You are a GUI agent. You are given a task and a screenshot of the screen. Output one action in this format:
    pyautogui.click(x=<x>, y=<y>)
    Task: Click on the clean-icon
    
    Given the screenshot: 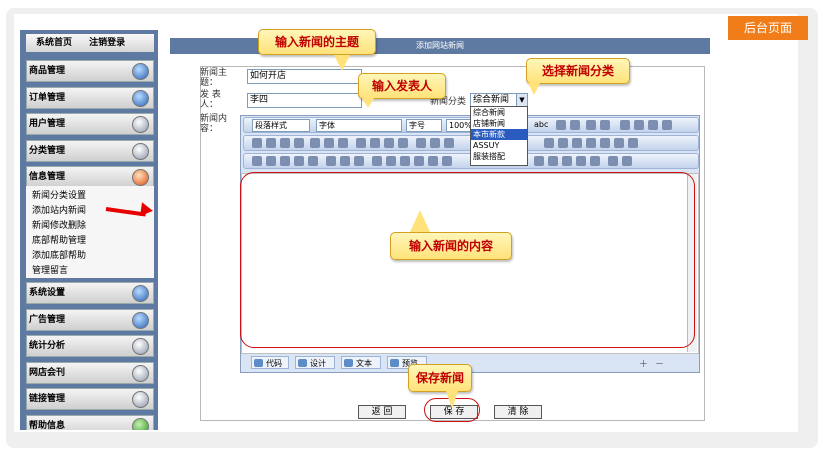 What is the action you would take?
    pyautogui.click(x=343, y=143)
    